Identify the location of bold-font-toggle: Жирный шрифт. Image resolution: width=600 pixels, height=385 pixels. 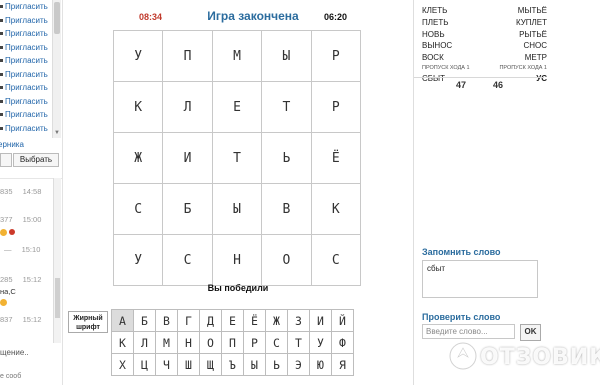
(88, 322).